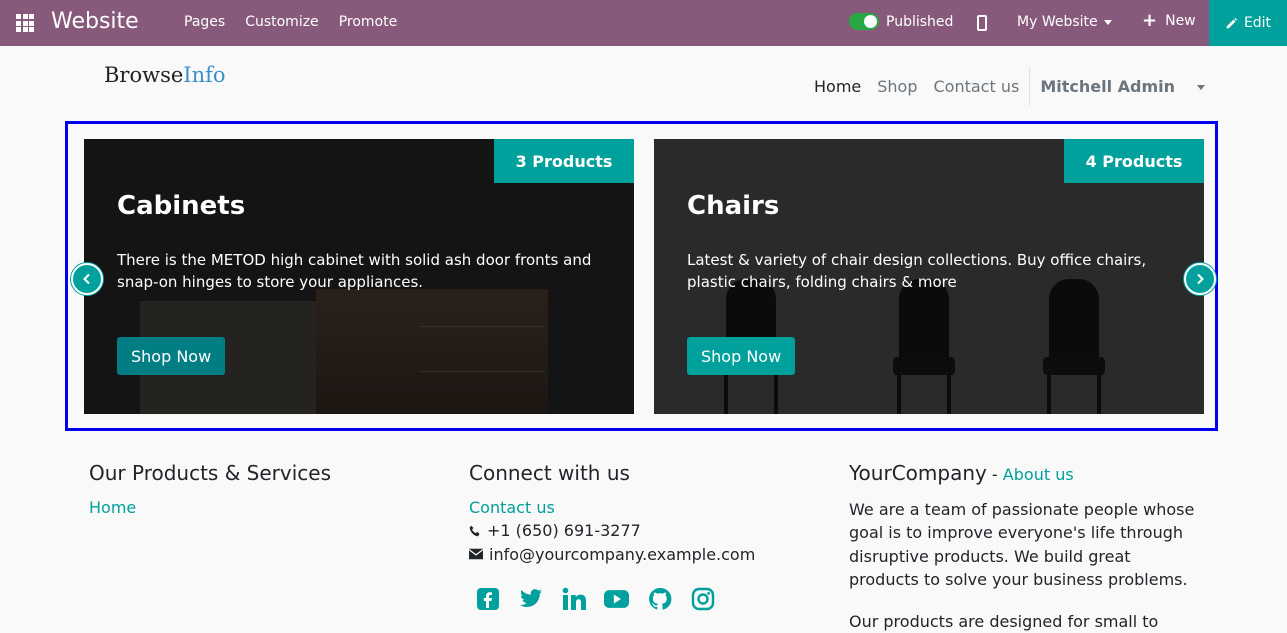  What do you see at coordinates (982, 23) in the screenshot?
I see `mobile-preview-icon` at bounding box center [982, 23].